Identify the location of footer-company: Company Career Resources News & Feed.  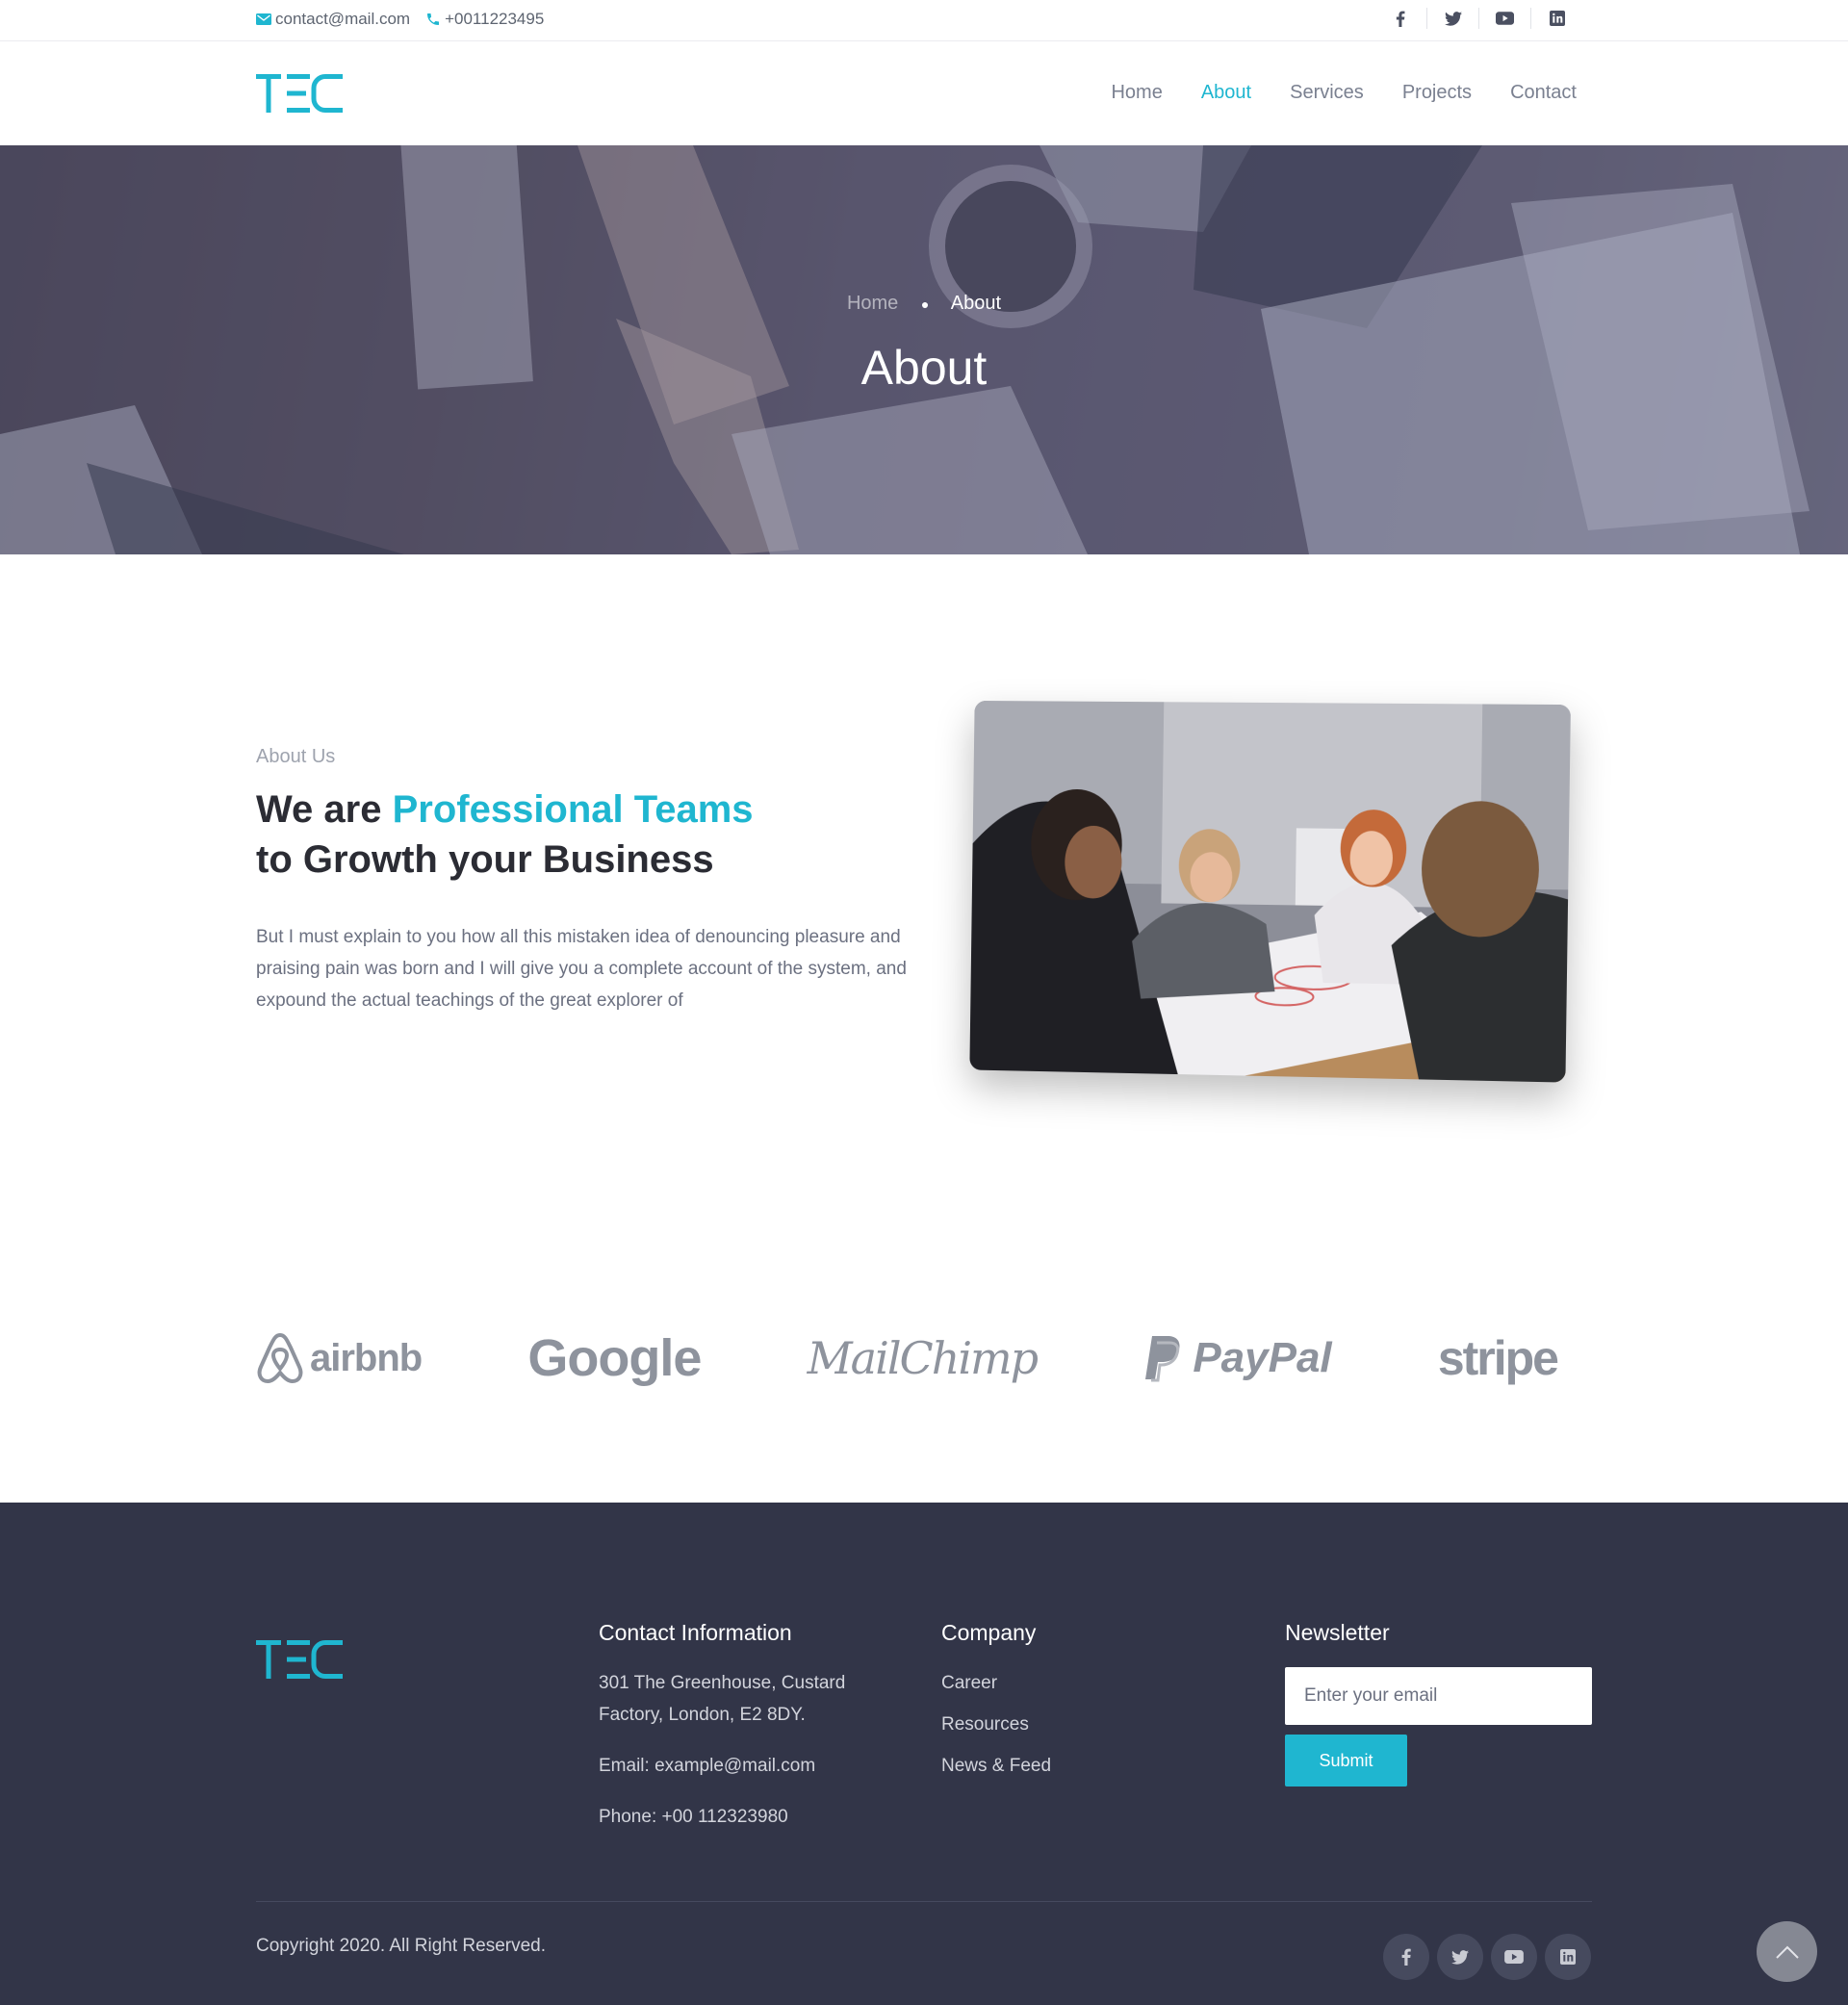
(996, 1706).